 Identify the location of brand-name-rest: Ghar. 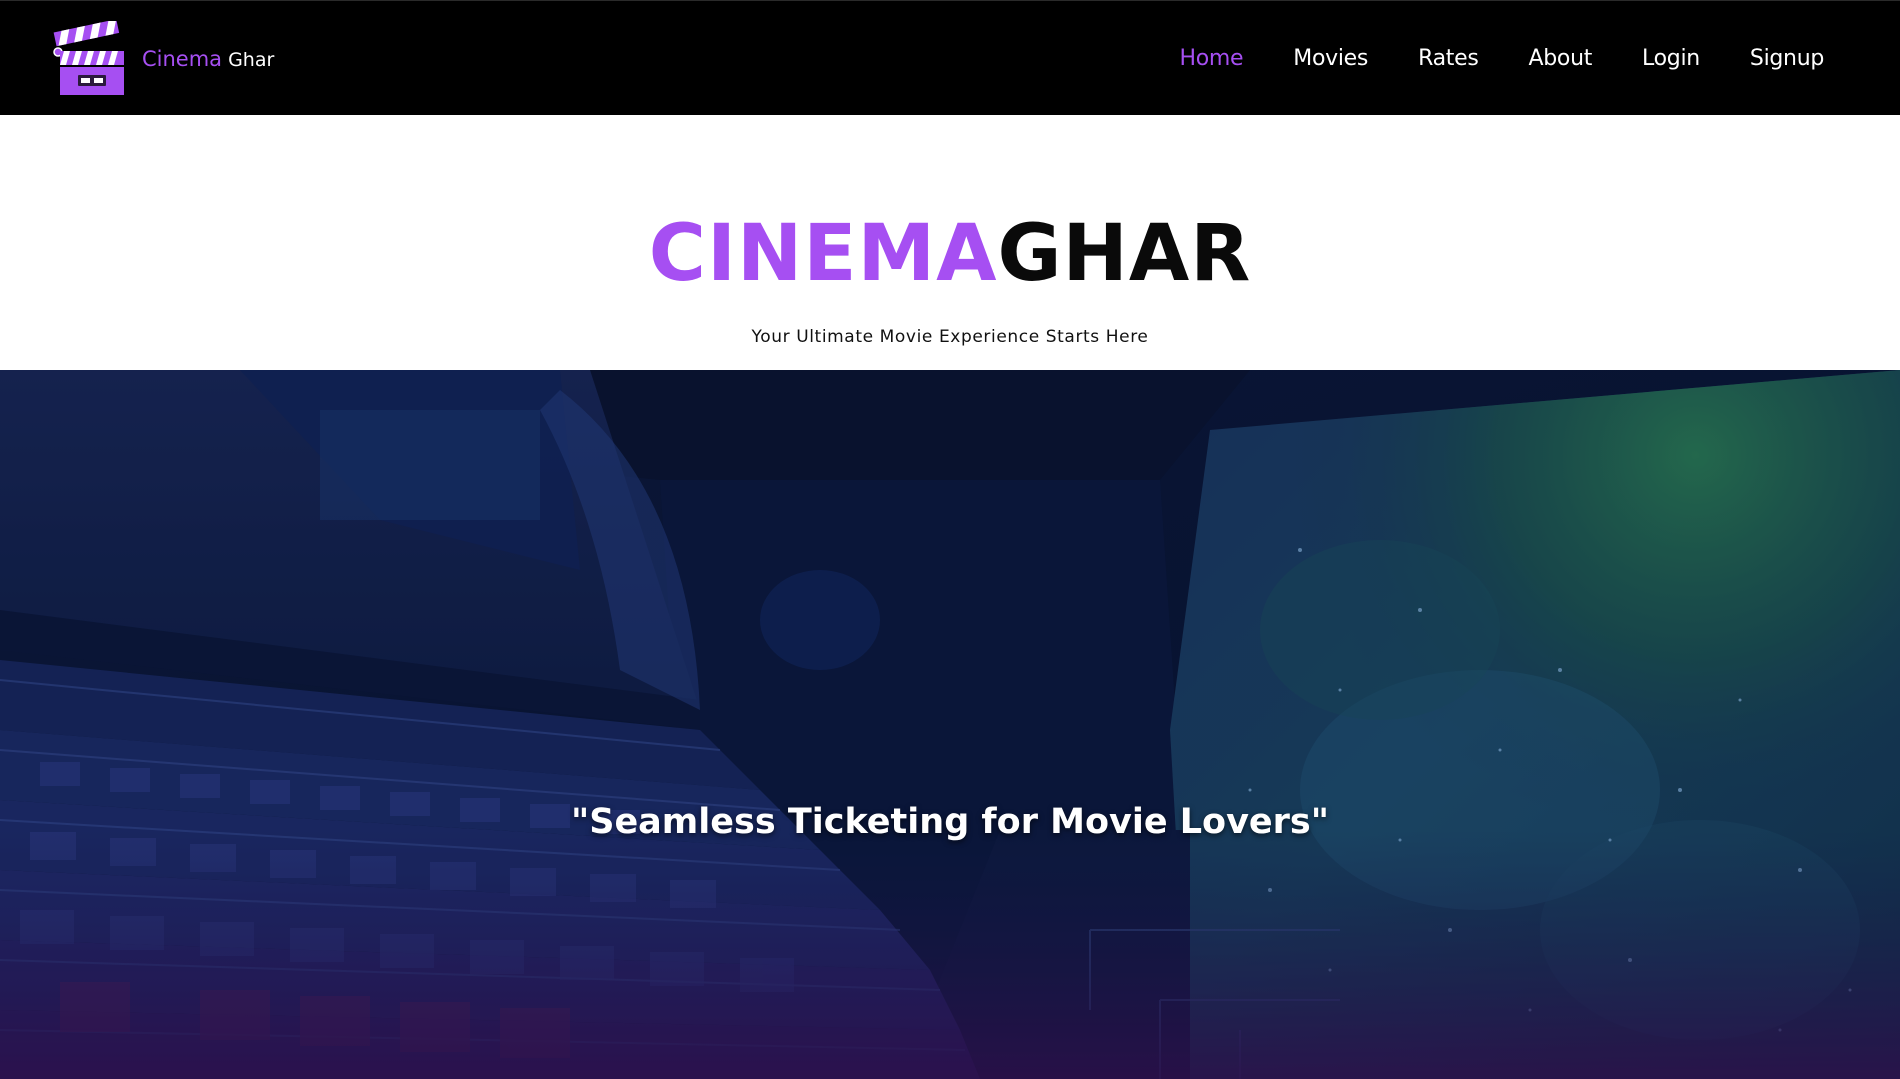
(251, 59).